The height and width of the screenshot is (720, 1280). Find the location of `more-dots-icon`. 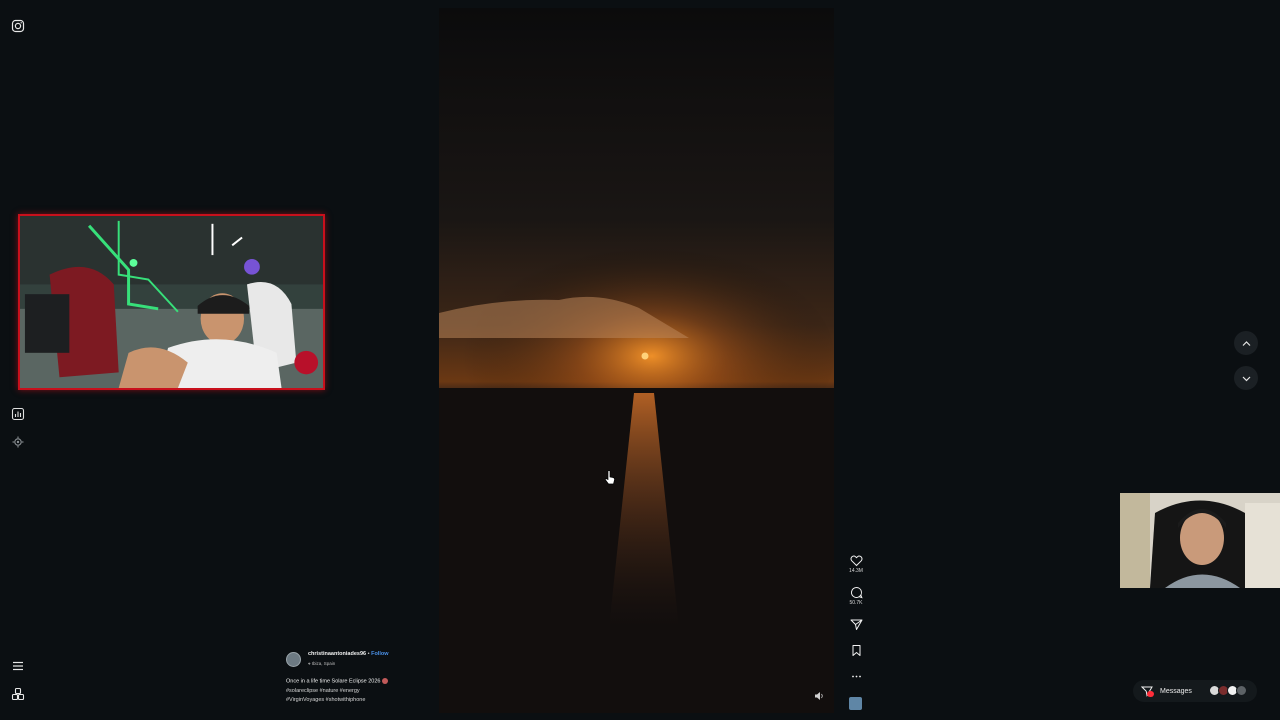

more-dots-icon is located at coordinates (856, 676).